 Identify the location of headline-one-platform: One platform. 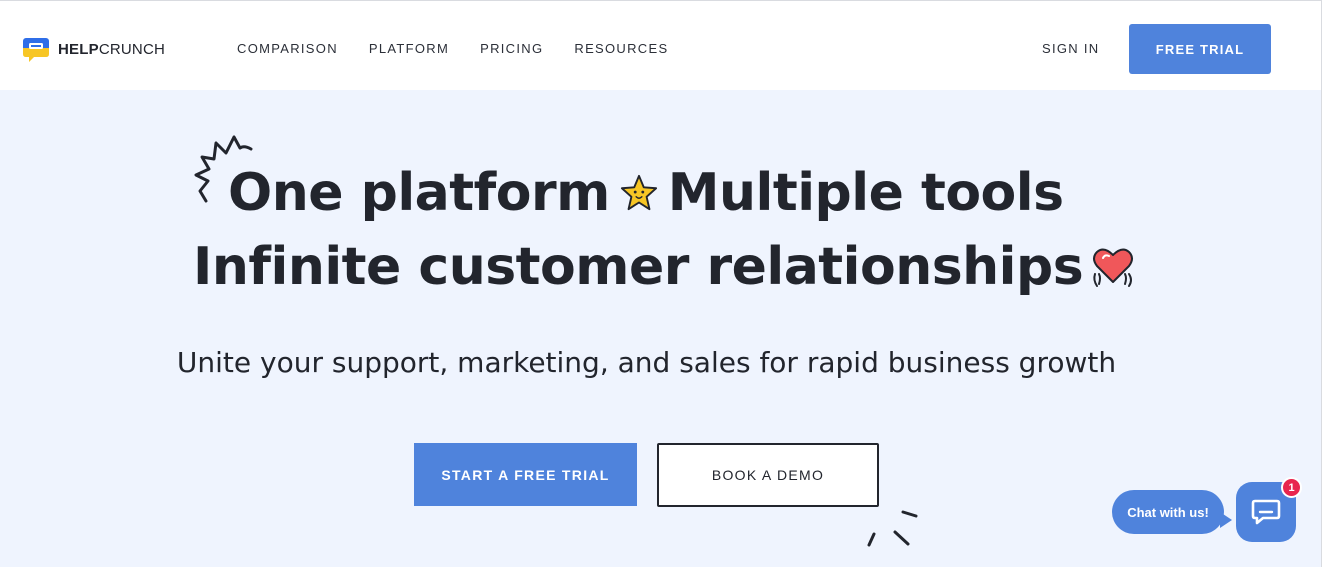
(419, 193).